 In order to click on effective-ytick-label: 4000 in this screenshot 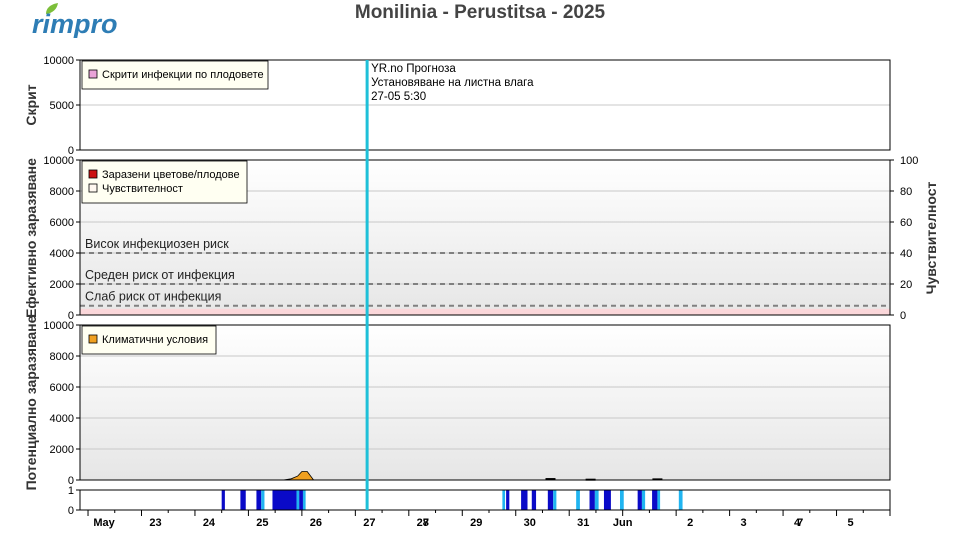, I will do `click(62, 254)`.